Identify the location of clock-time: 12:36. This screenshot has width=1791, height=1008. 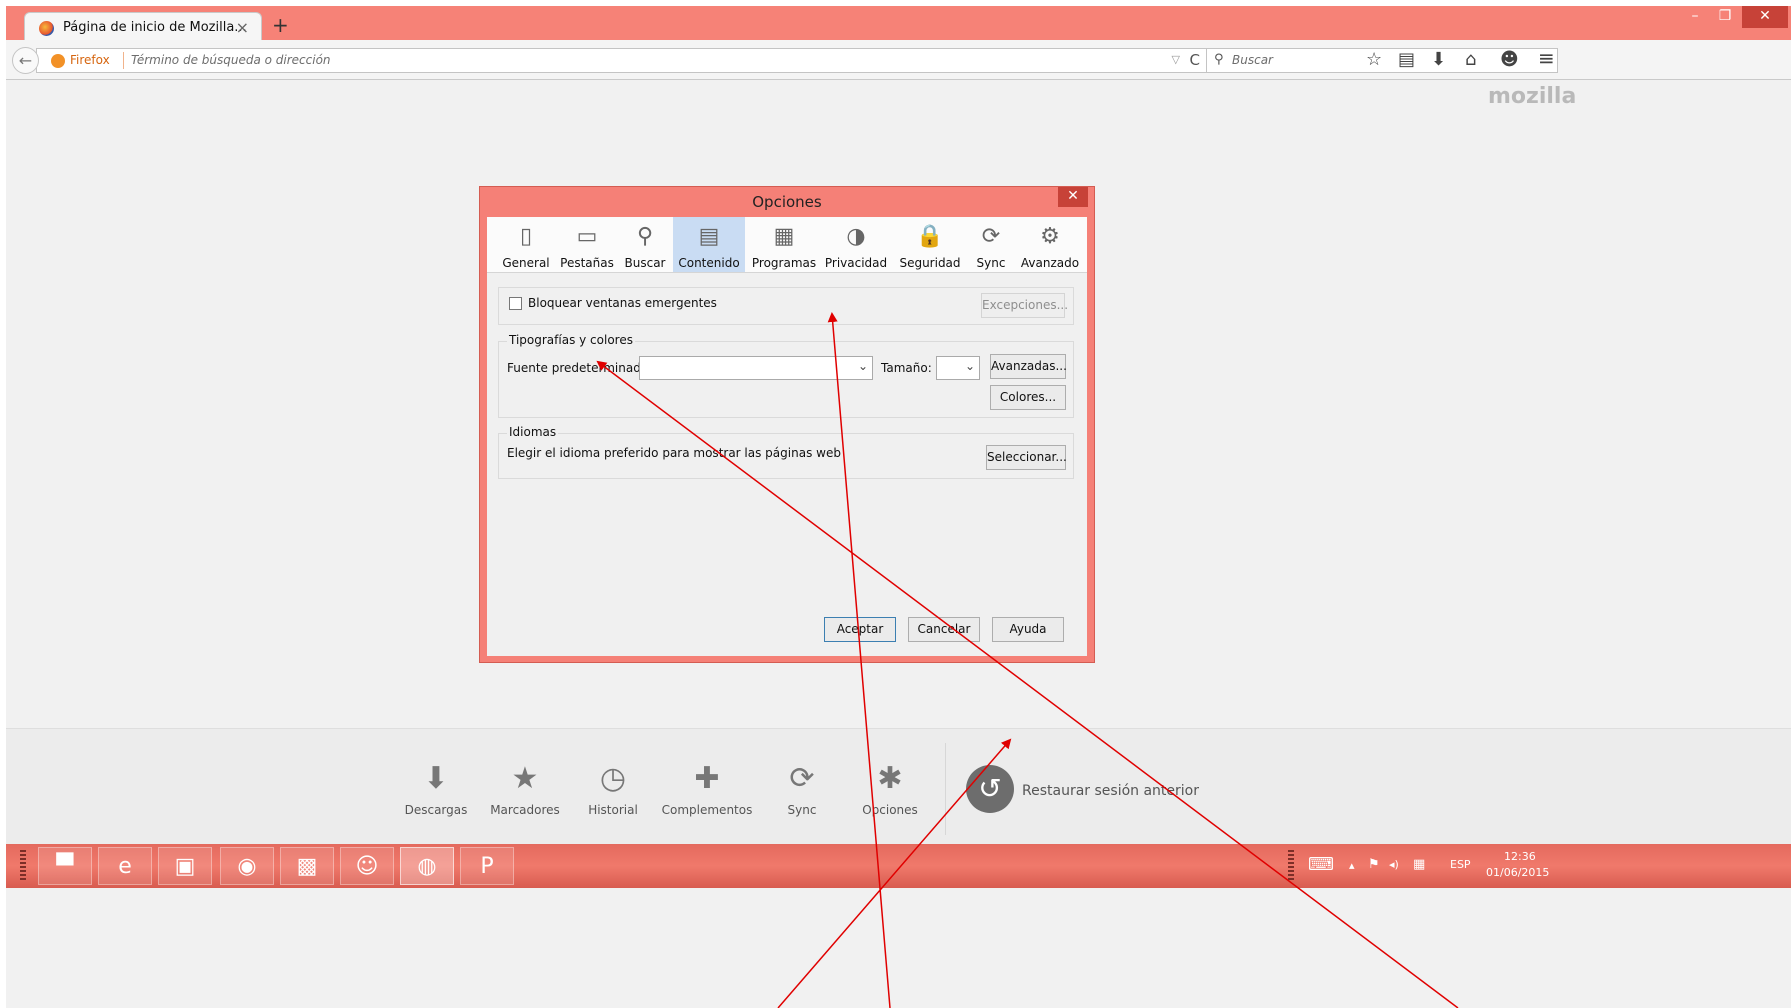
(1520, 856).